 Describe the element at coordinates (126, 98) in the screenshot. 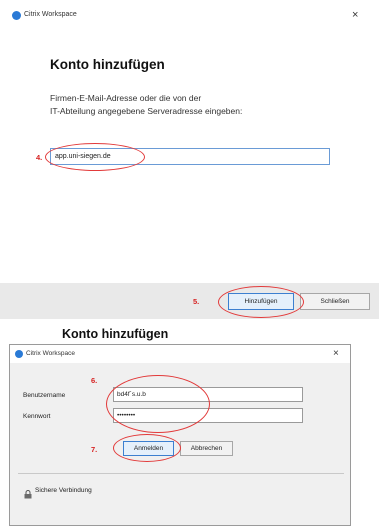

I see `description-line-1: Firmen-E-Mail-Adresse oder die von der` at that location.